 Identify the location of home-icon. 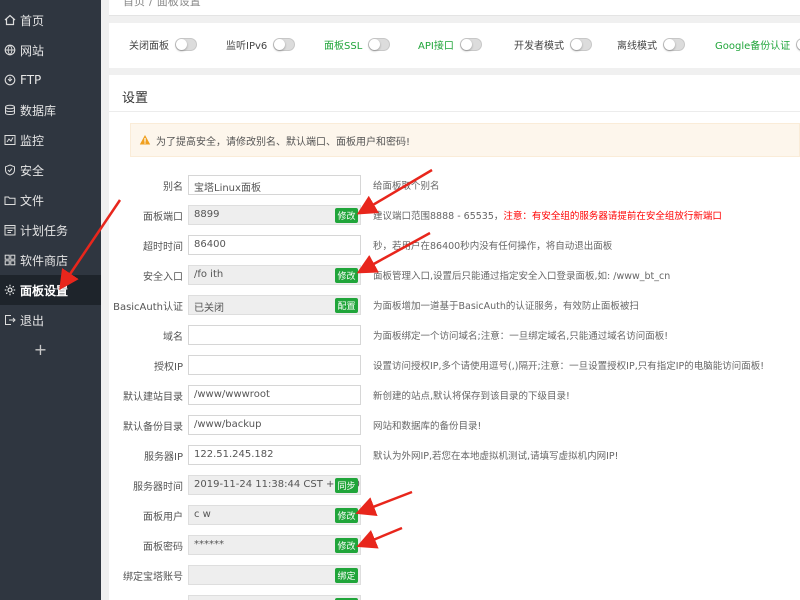
(9, 20).